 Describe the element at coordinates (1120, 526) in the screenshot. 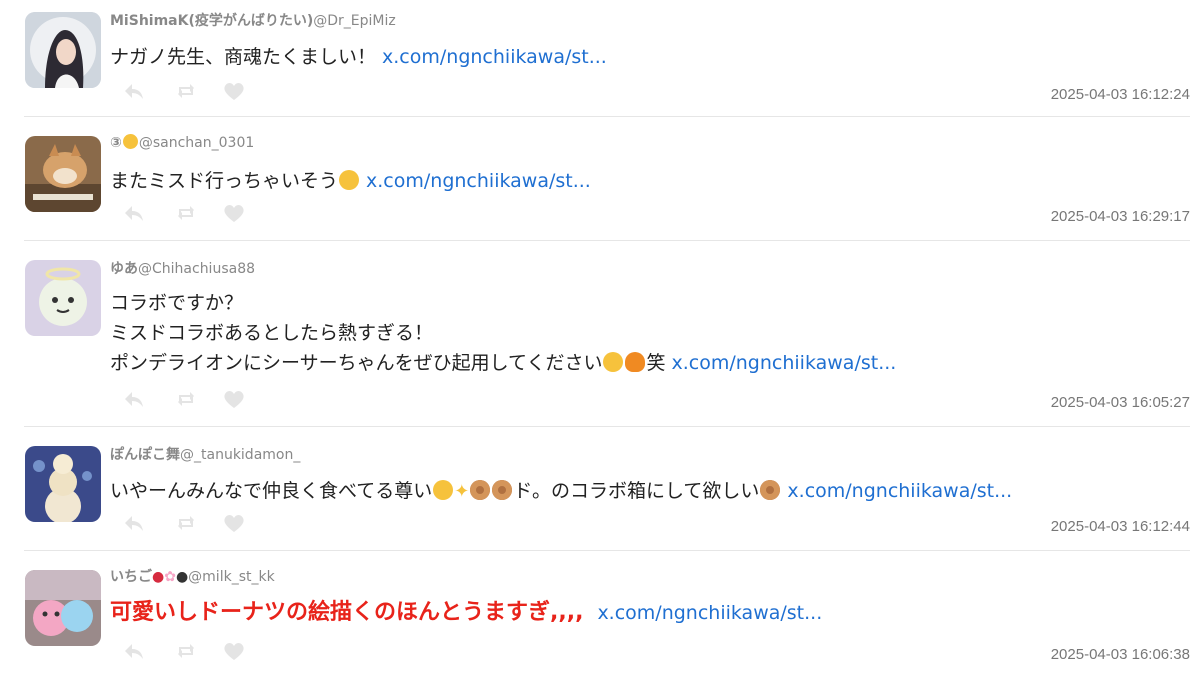

I see `timestamp: 2025-04-03 16:12:44` at that location.